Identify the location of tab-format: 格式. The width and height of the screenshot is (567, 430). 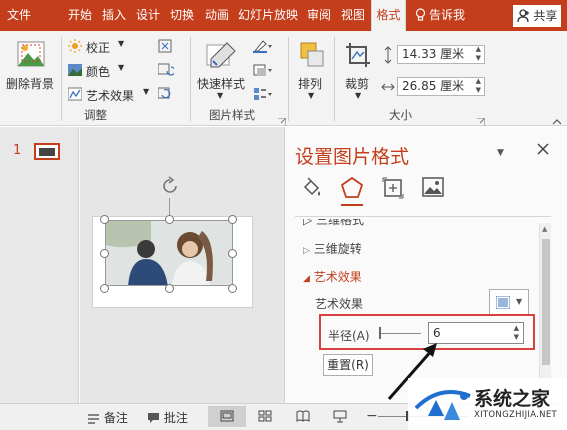
(388, 15).